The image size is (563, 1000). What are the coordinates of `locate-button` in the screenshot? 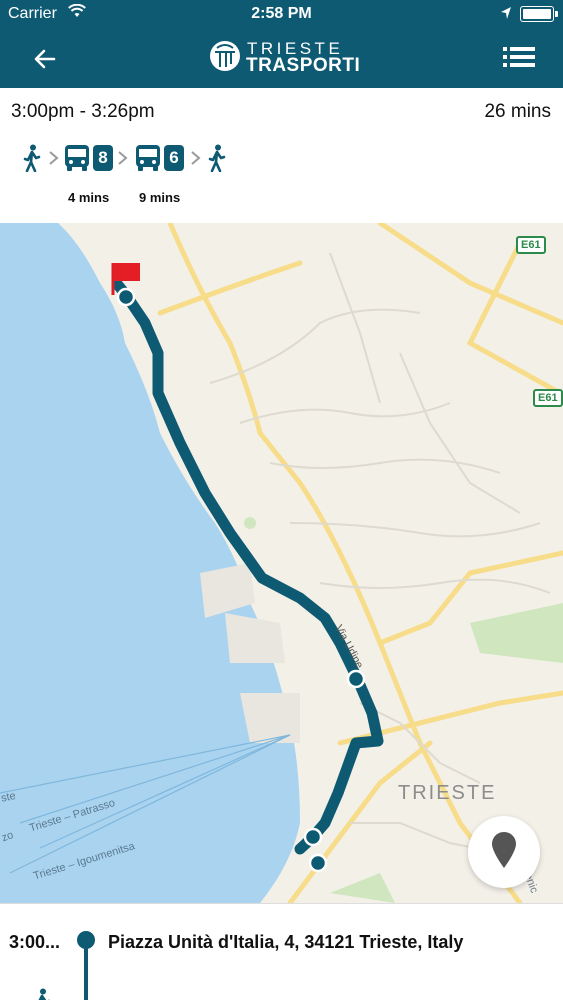 It's located at (504, 852).